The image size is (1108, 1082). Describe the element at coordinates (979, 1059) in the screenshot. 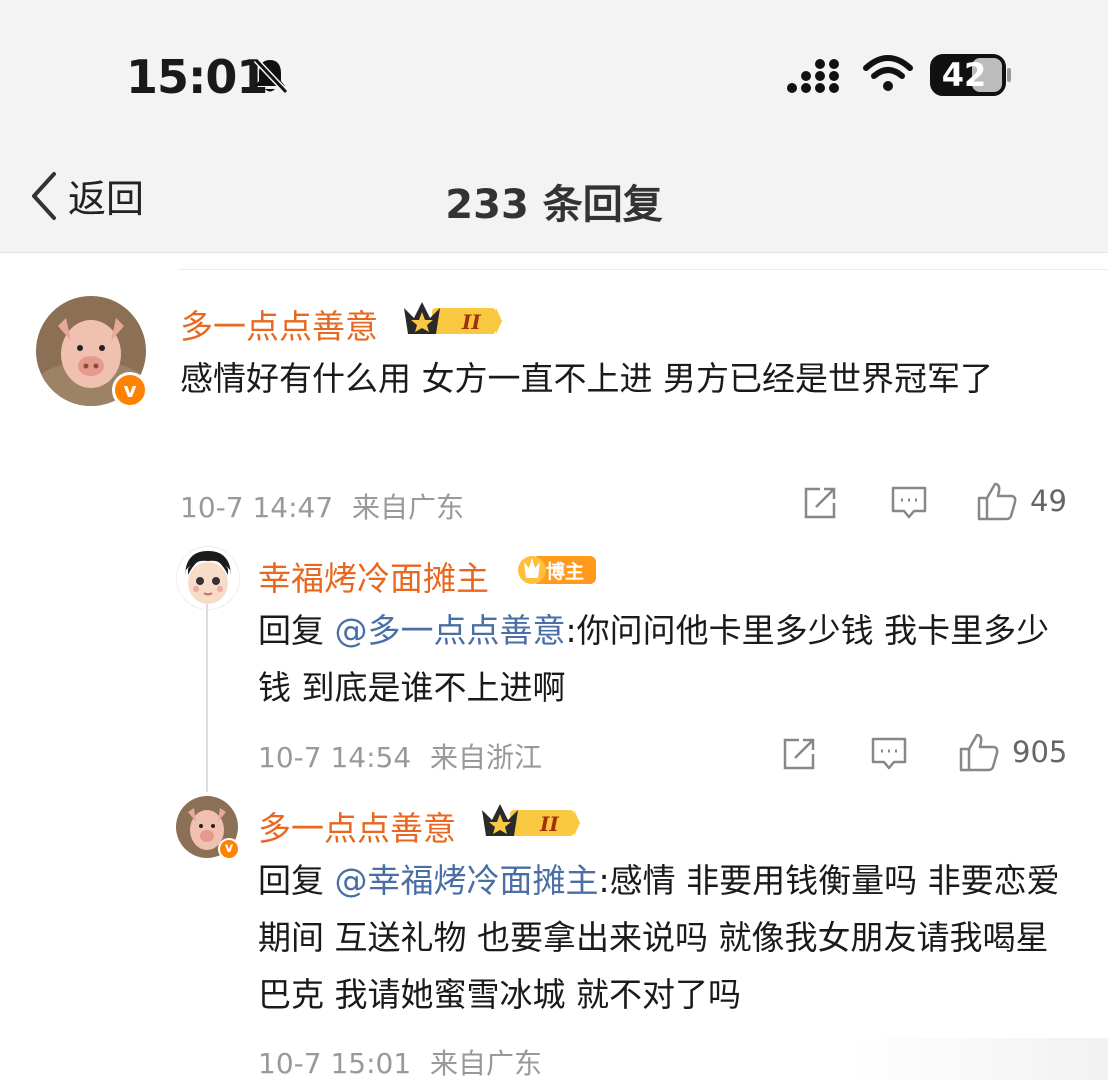

I see `watermark` at that location.